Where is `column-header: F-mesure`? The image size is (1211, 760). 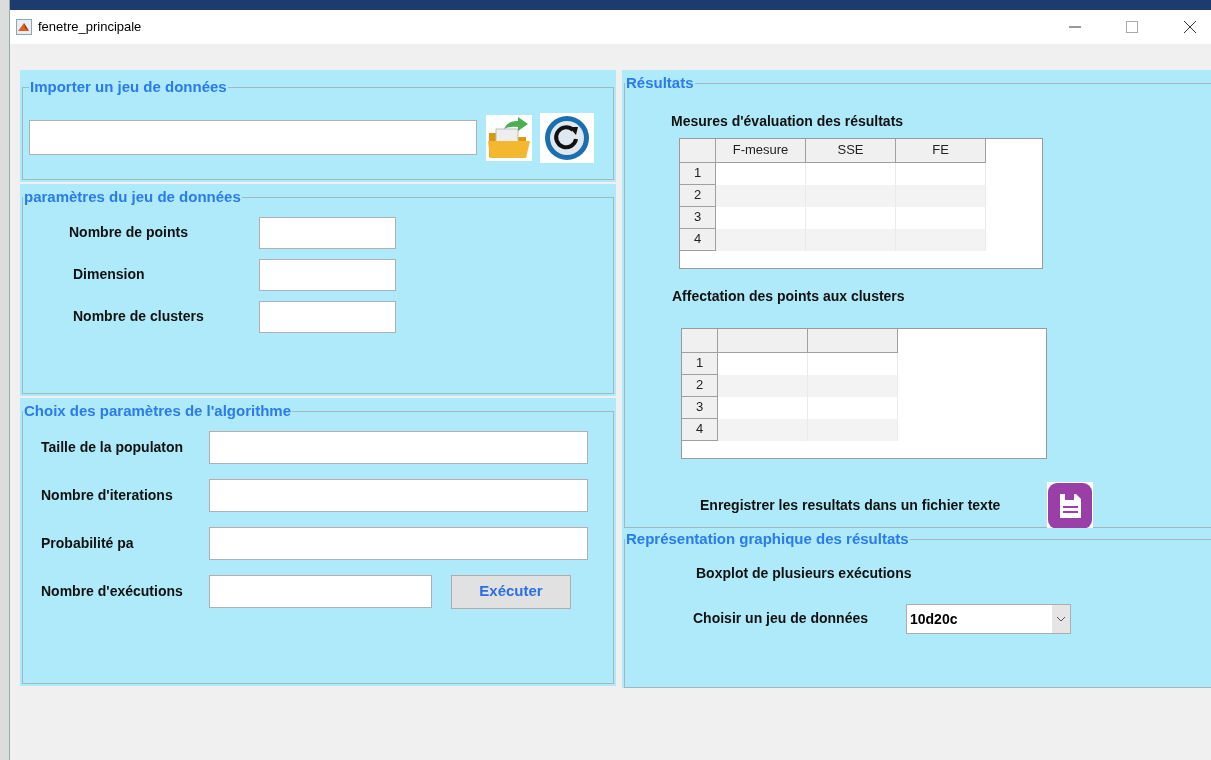
column-header: F-mesure is located at coordinates (761, 150).